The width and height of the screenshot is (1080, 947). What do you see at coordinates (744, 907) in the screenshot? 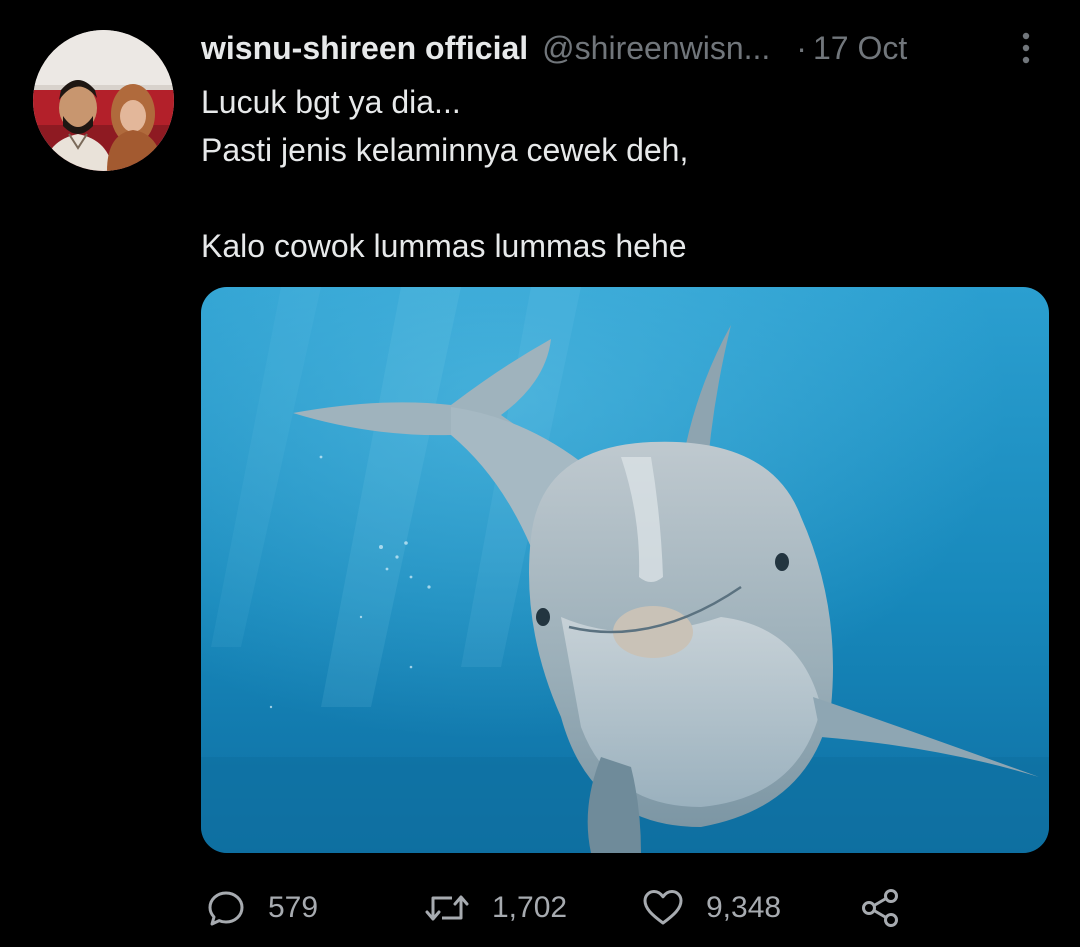
I see `like-count: 9,348` at bounding box center [744, 907].